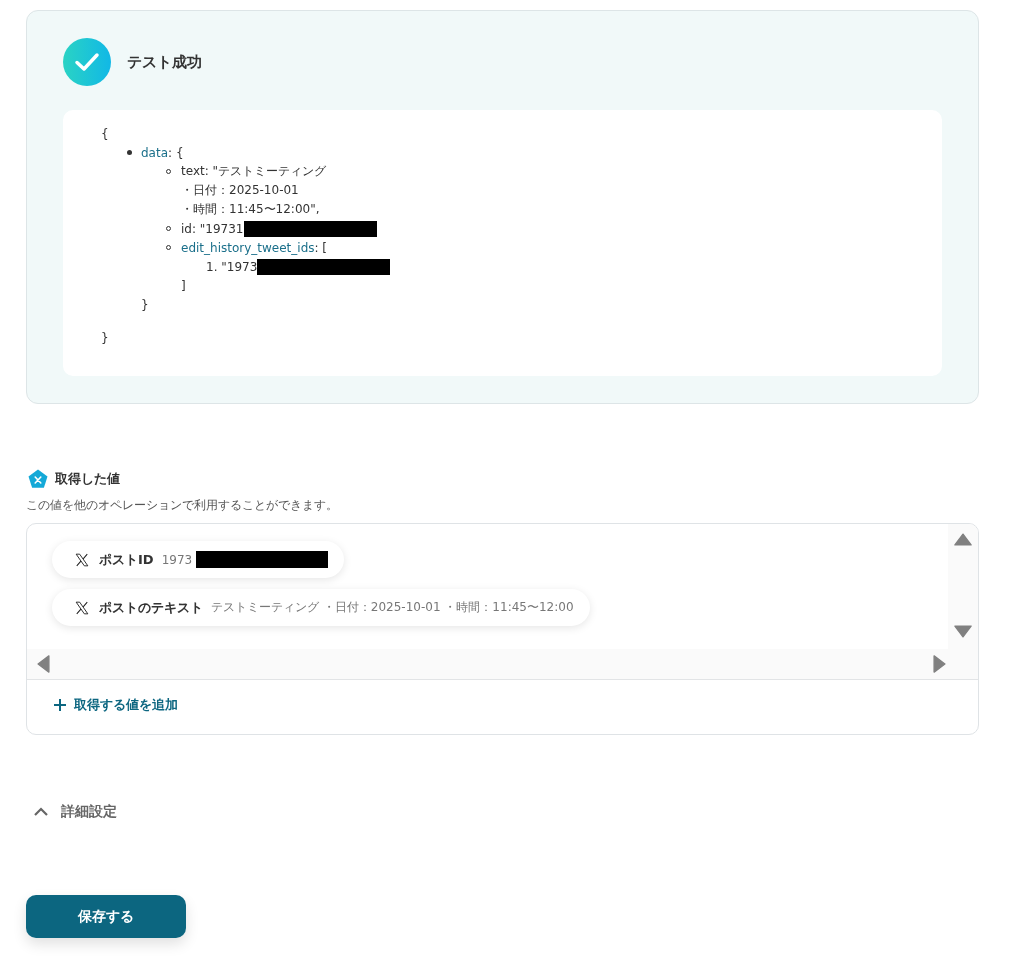 The image size is (1019, 966). Describe the element at coordinates (60, 705) in the screenshot. I see `plus-icon` at that location.